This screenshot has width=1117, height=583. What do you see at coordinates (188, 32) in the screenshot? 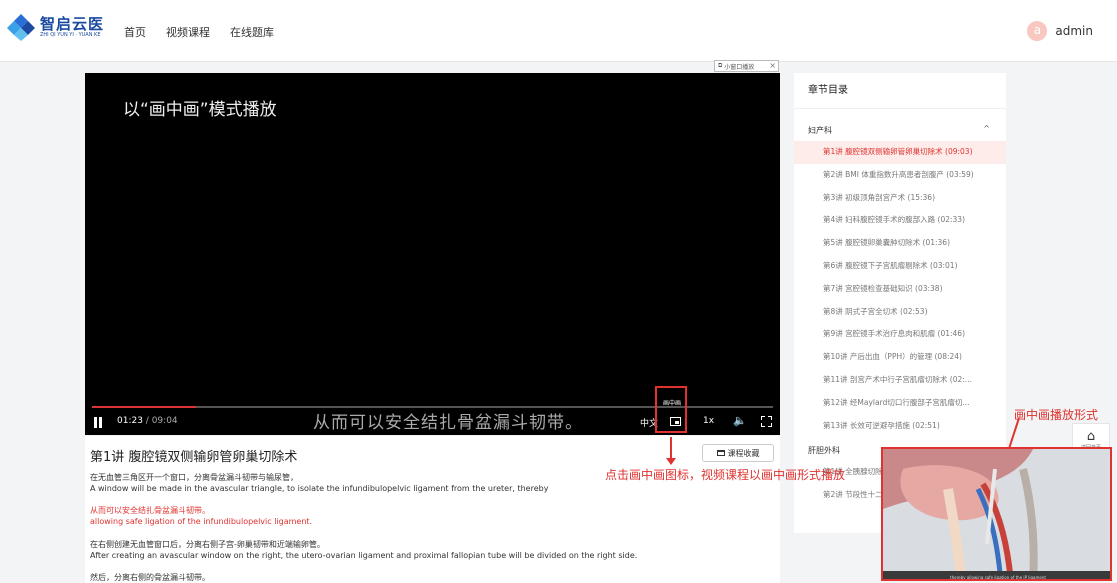
I see `nav-video-courses: 视频课程` at bounding box center [188, 32].